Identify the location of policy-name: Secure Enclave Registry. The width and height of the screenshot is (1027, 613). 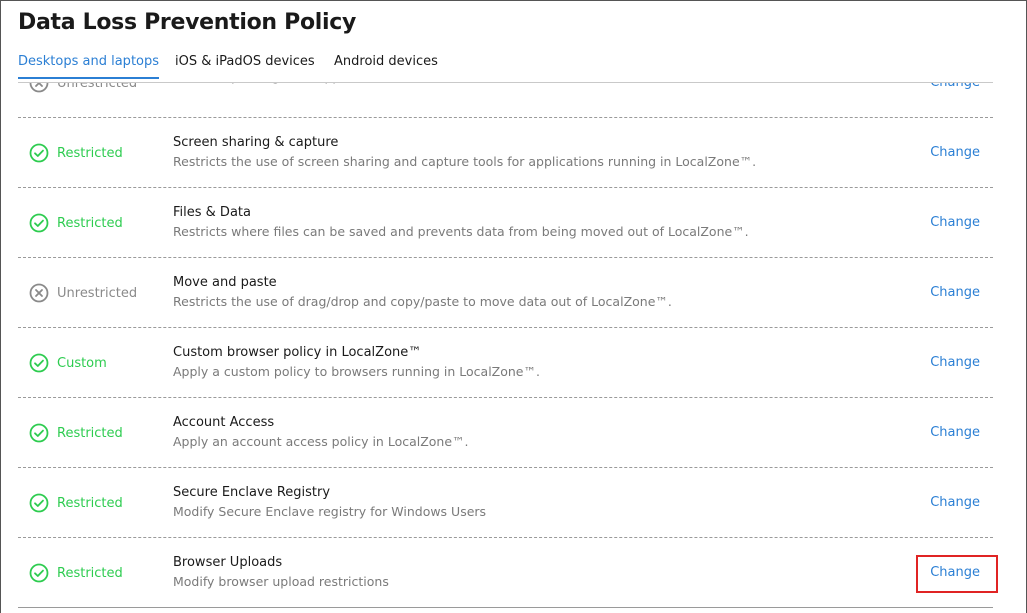
(252, 492).